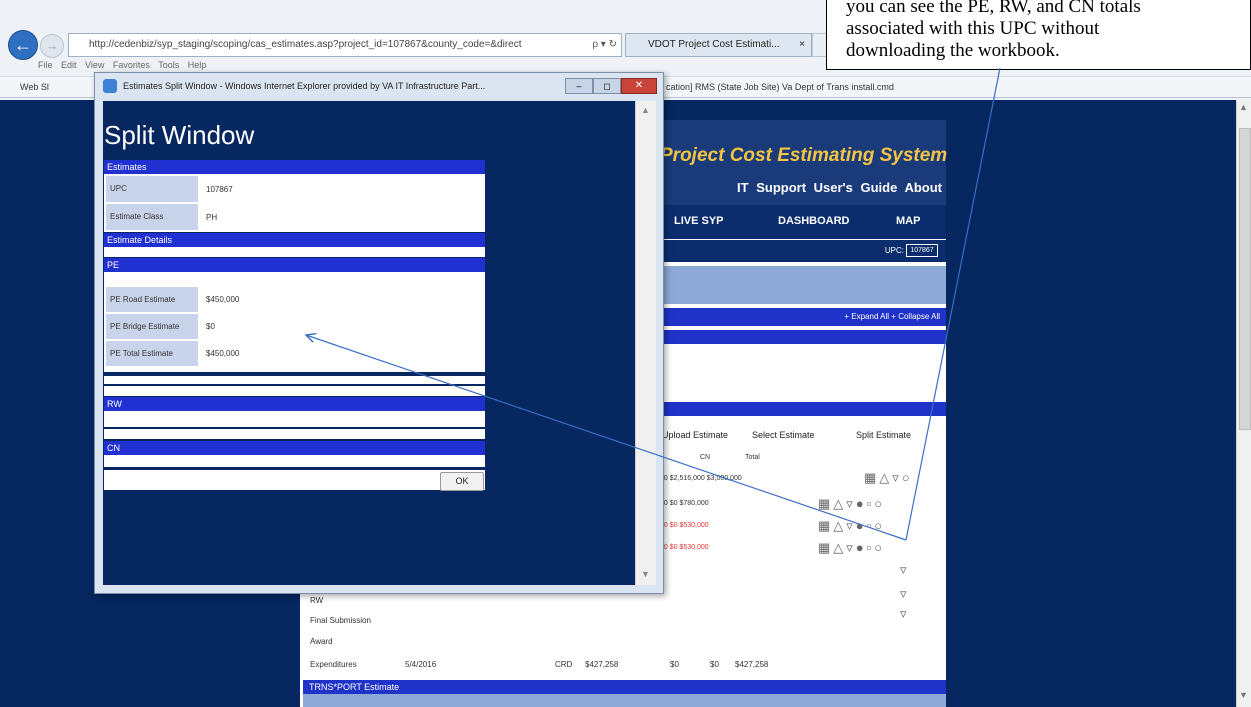 The image size is (1251, 707). What do you see at coordinates (606, 438) in the screenshot?
I see `arrow-to-pe-table` at bounding box center [606, 438].